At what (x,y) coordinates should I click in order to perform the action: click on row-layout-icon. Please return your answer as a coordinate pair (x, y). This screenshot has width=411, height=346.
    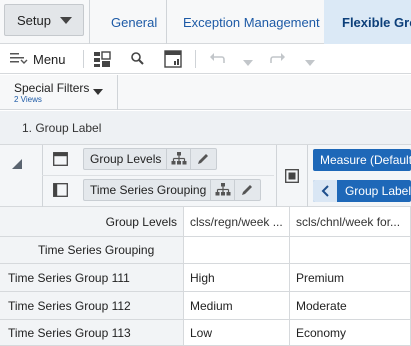
    Looking at the image, I should click on (60, 160).